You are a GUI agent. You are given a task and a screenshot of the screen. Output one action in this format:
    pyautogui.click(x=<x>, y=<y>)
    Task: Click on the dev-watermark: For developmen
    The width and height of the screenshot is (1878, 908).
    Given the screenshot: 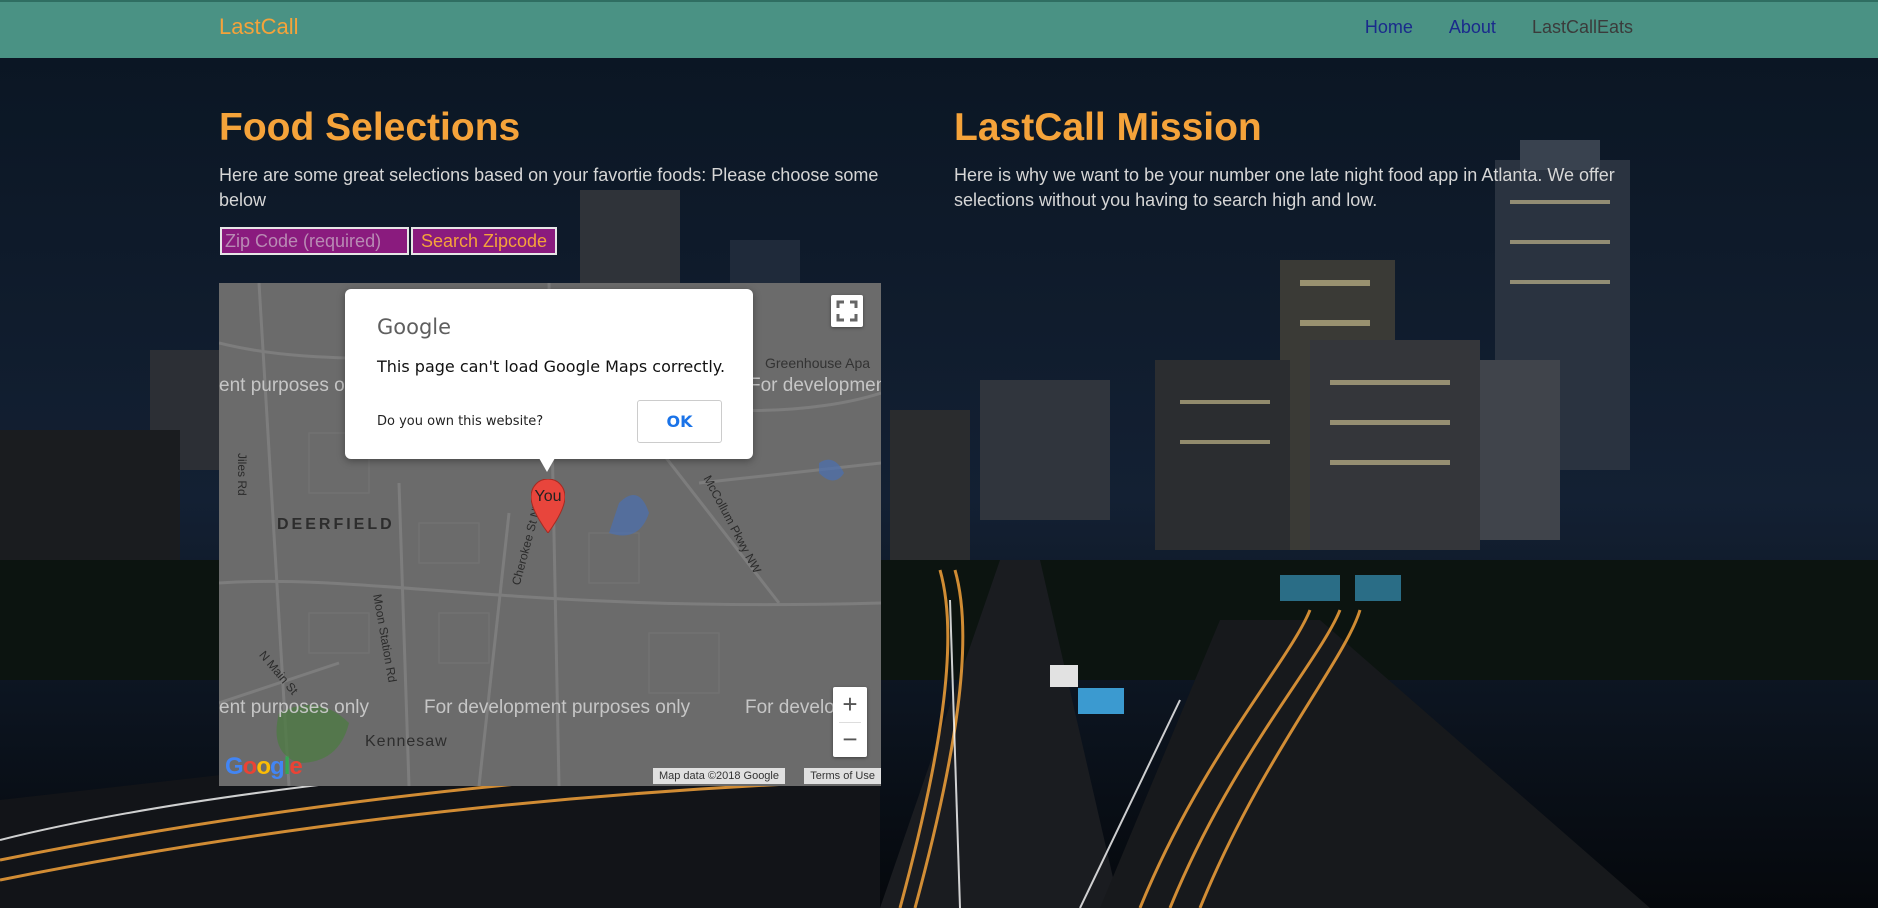 What is the action you would take?
    pyautogui.click(x=815, y=385)
    